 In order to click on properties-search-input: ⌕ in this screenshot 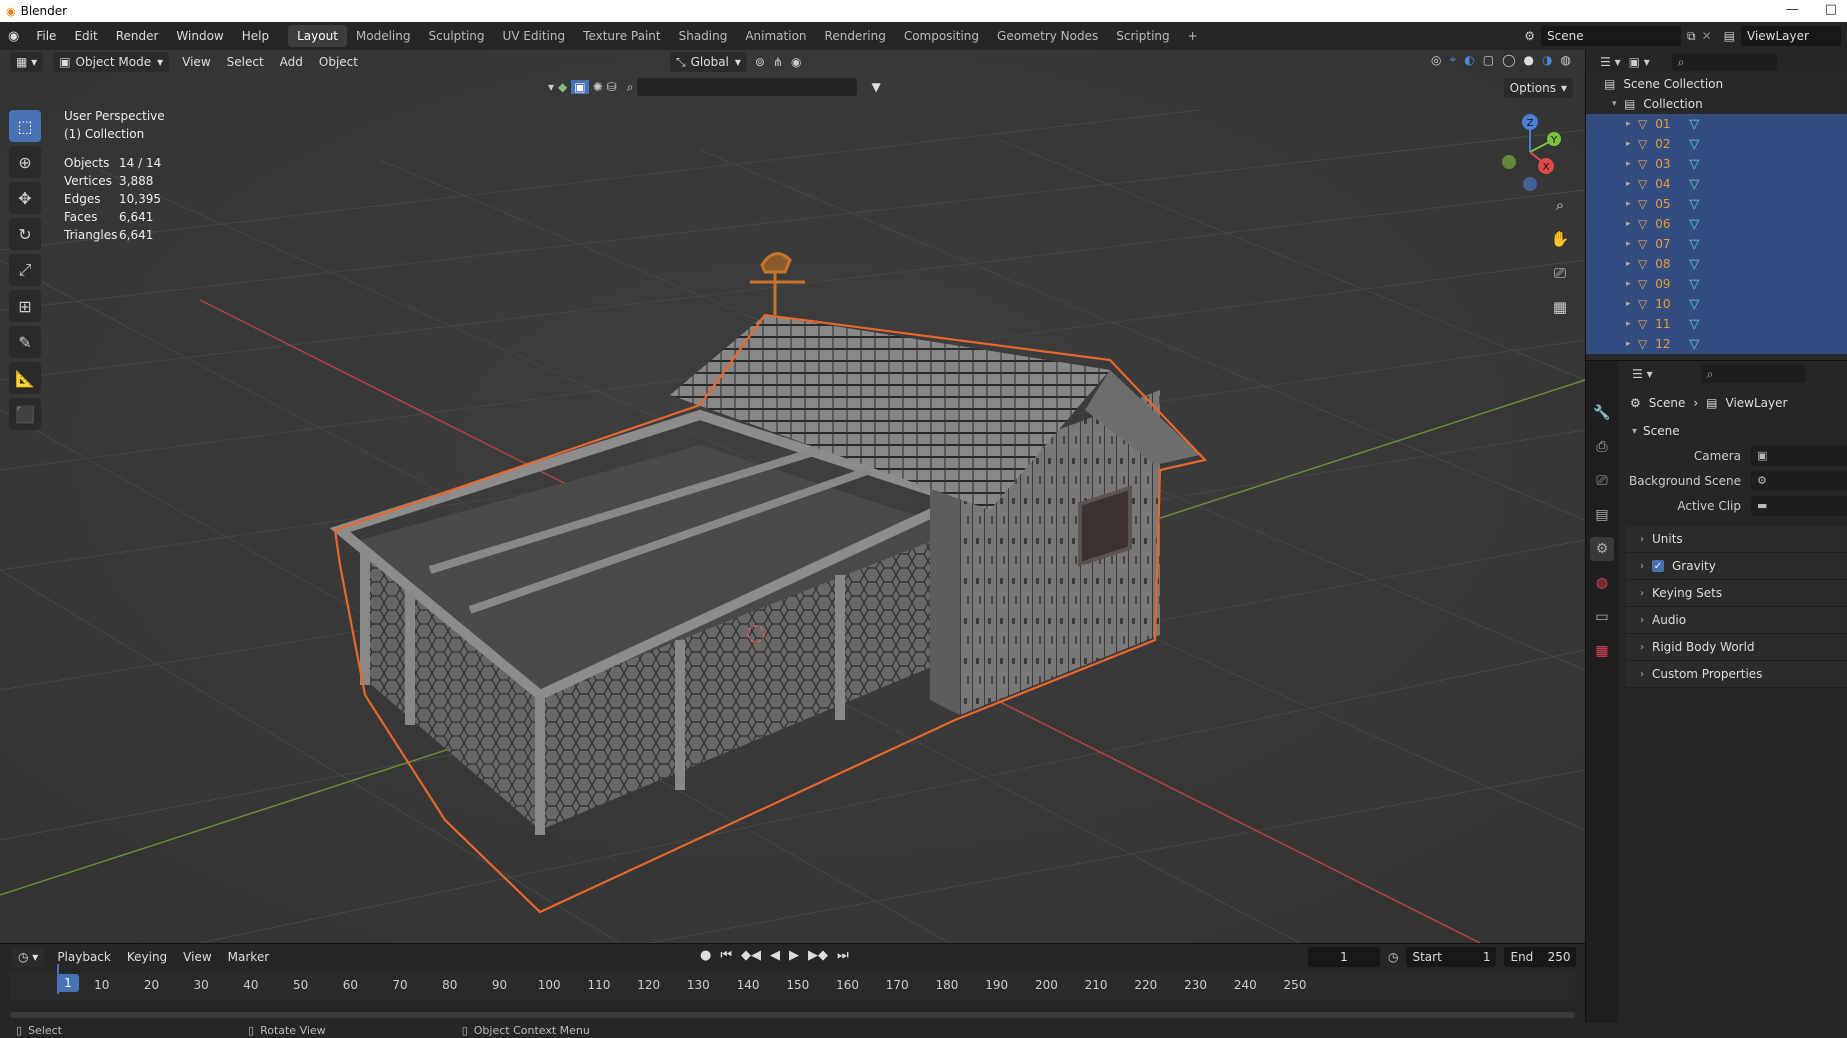, I will do `click(1753, 374)`.